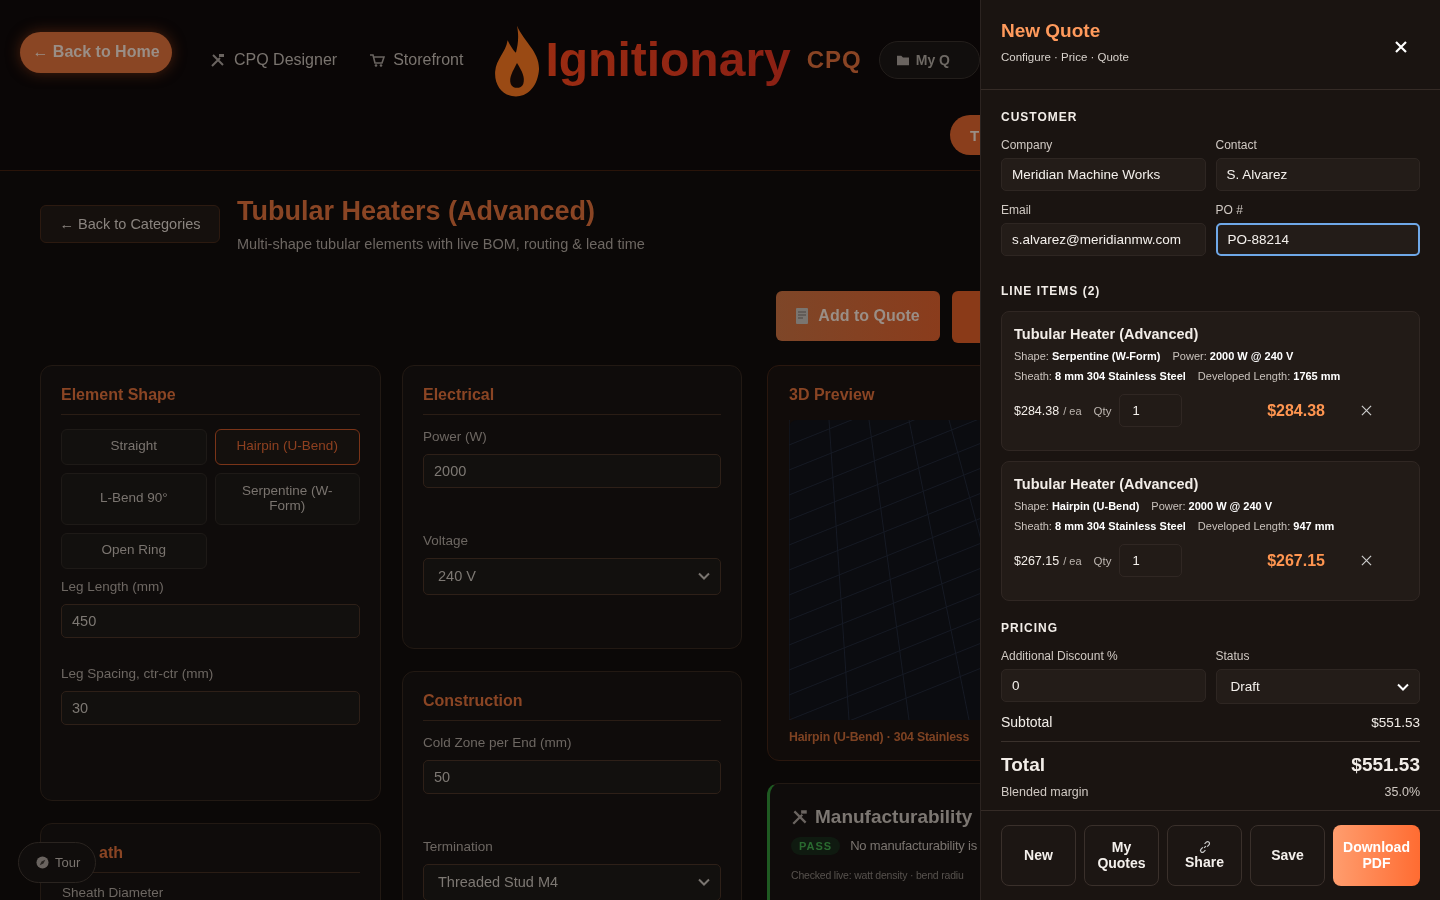  Describe the element at coordinates (287, 446) in the screenshot. I see `shape-option: Hairpin (U-Bend)` at that location.